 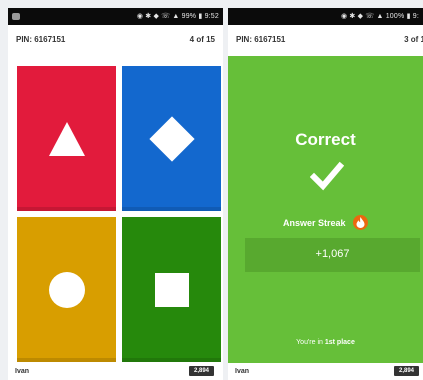 I want to click on result-title: Correct, so click(x=325, y=139).